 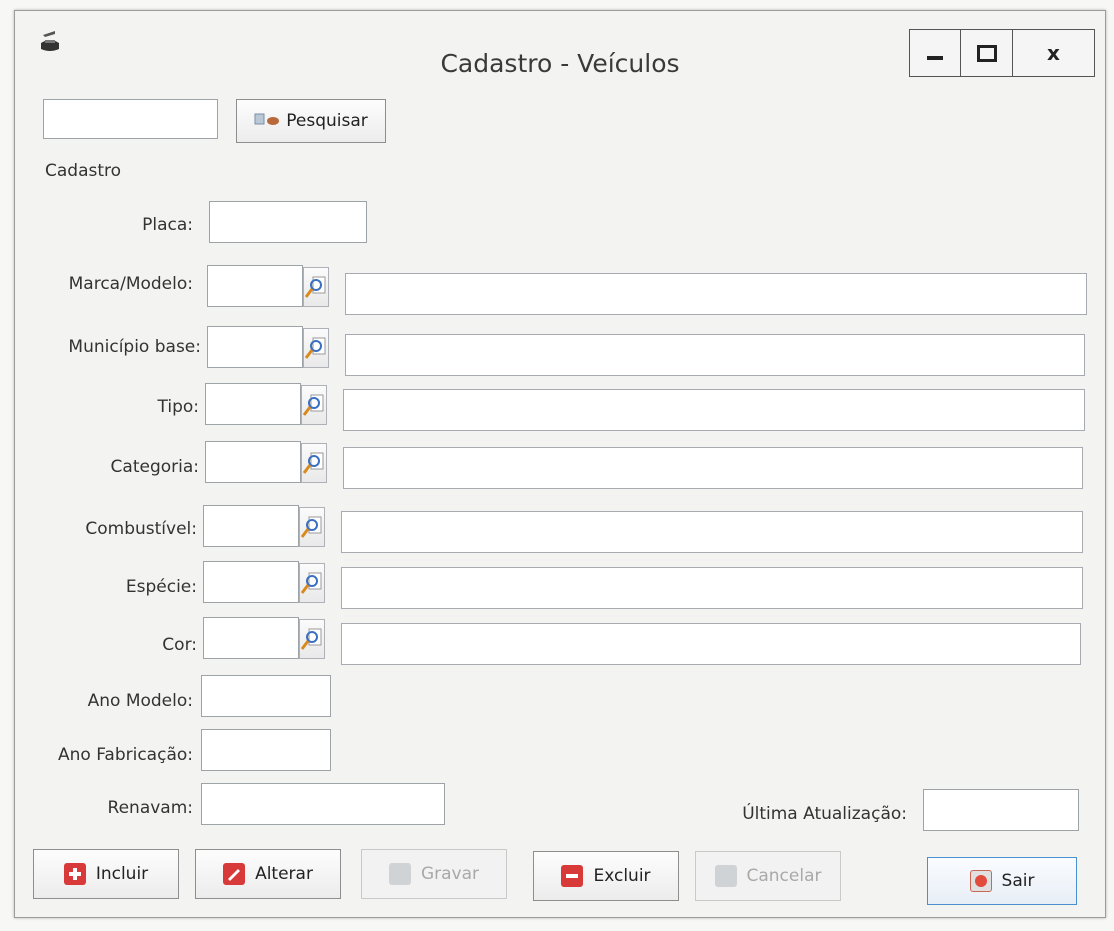 What do you see at coordinates (980, 881) in the screenshot?
I see `exit-icon` at bounding box center [980, 881].